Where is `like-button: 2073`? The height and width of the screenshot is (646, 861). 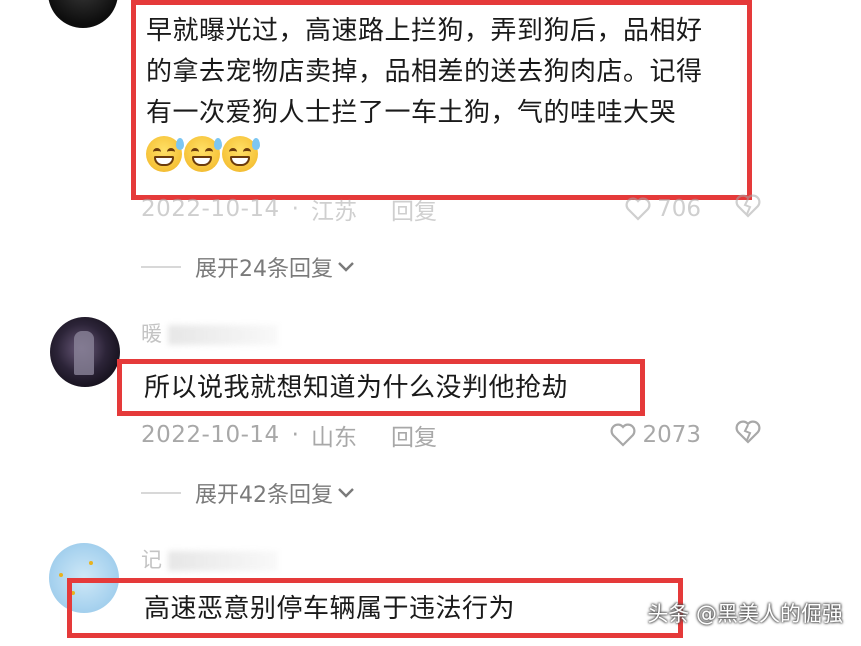
like-button: 2073 is located at coordinates (655, 435).